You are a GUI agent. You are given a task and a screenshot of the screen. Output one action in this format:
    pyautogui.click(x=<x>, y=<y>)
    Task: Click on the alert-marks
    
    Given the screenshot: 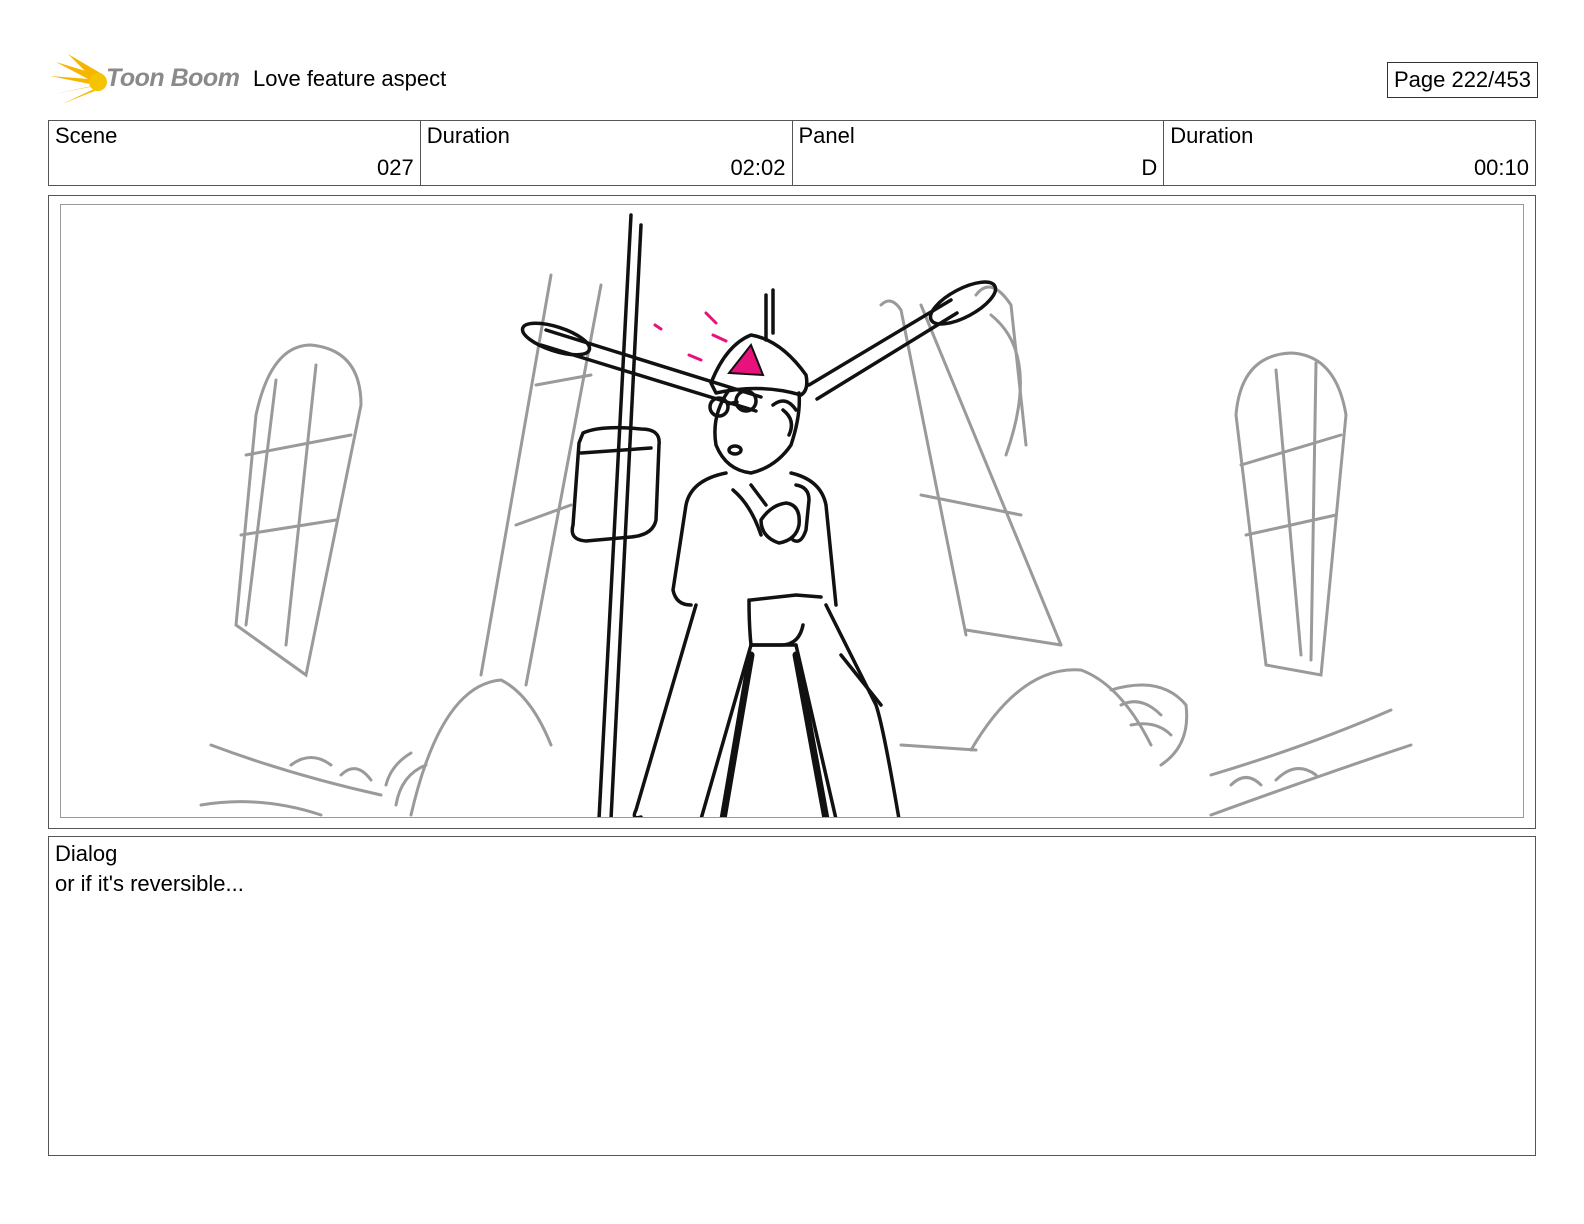 What is the action you would take?
    pyautogui.click(x=690, y=336)
    